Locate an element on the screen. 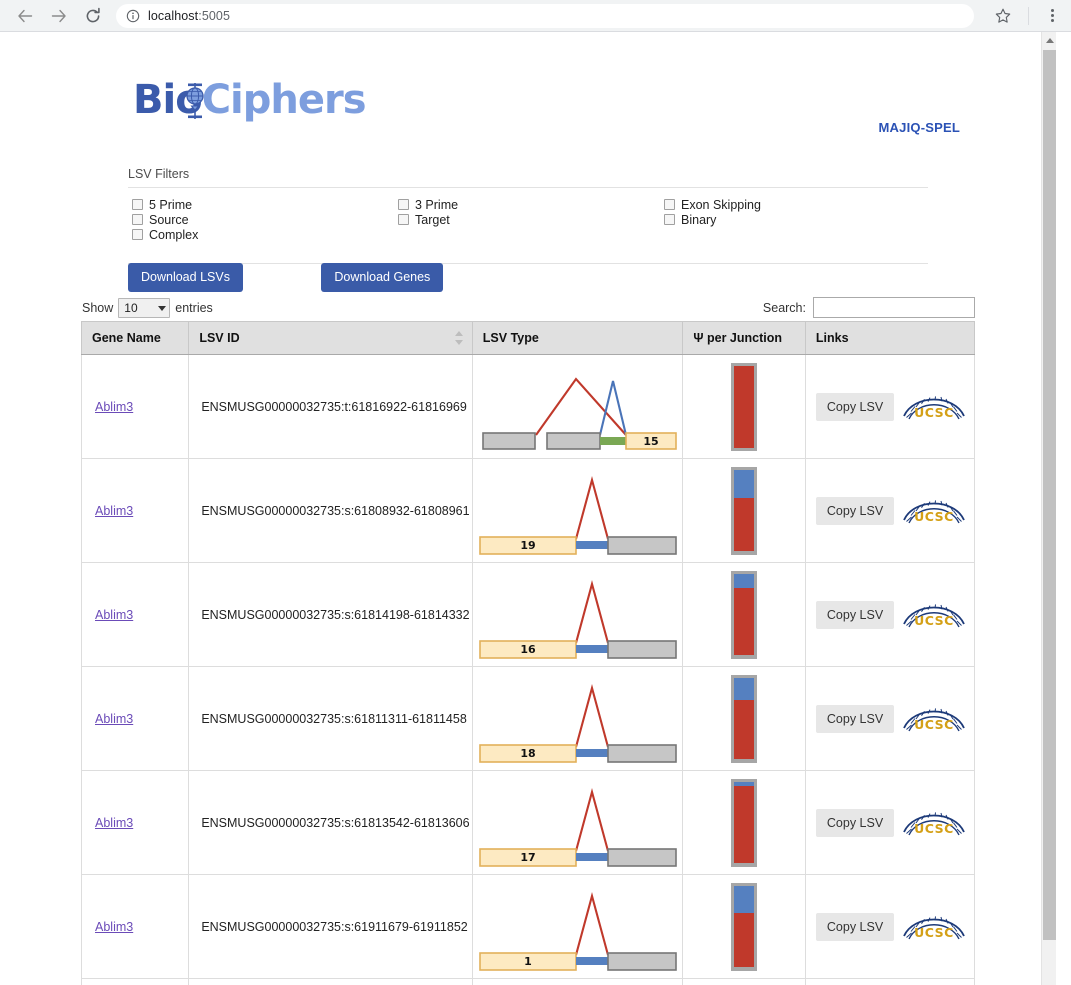 Image resolution: width=1071 pixels, height=985 pixels. checkbox-target is located at coordinates (403, 219).